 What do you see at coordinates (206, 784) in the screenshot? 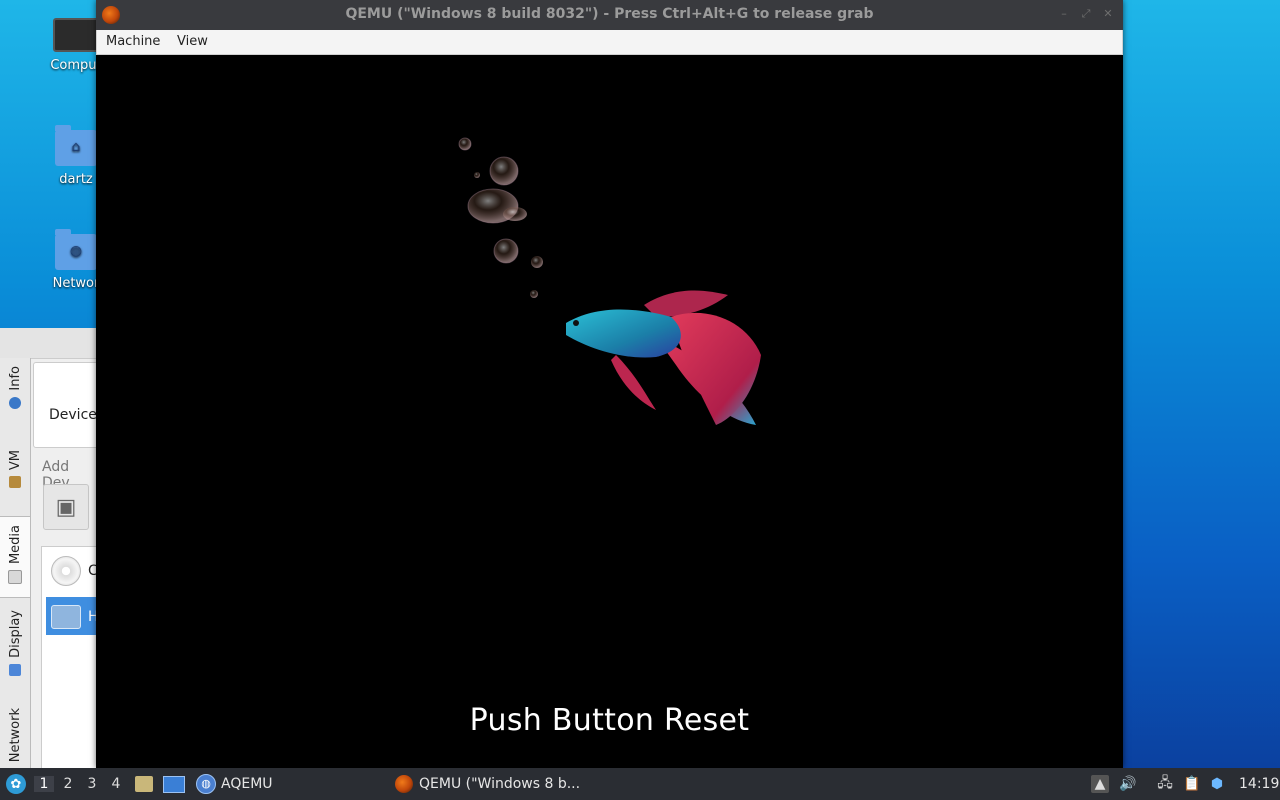
I see `aqemu-icon: ◍` at bounding box center [206, 784].